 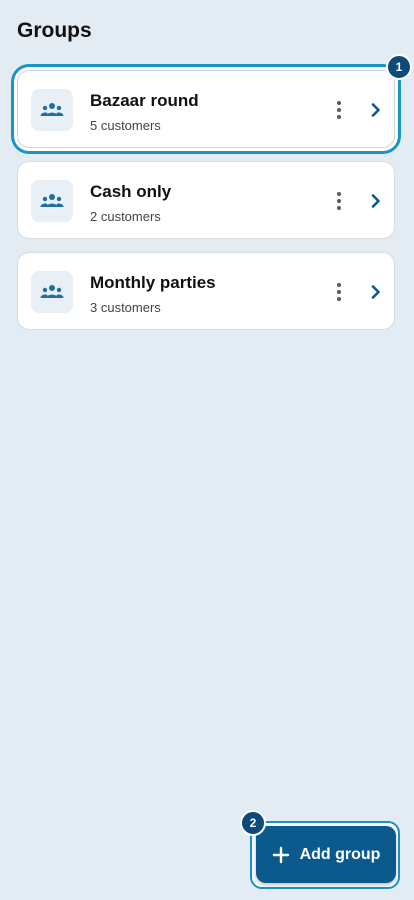 What do you see at coordinates (280, 854) in the screenshot?
I see `plus-icon` at bounding box center [280, 854].